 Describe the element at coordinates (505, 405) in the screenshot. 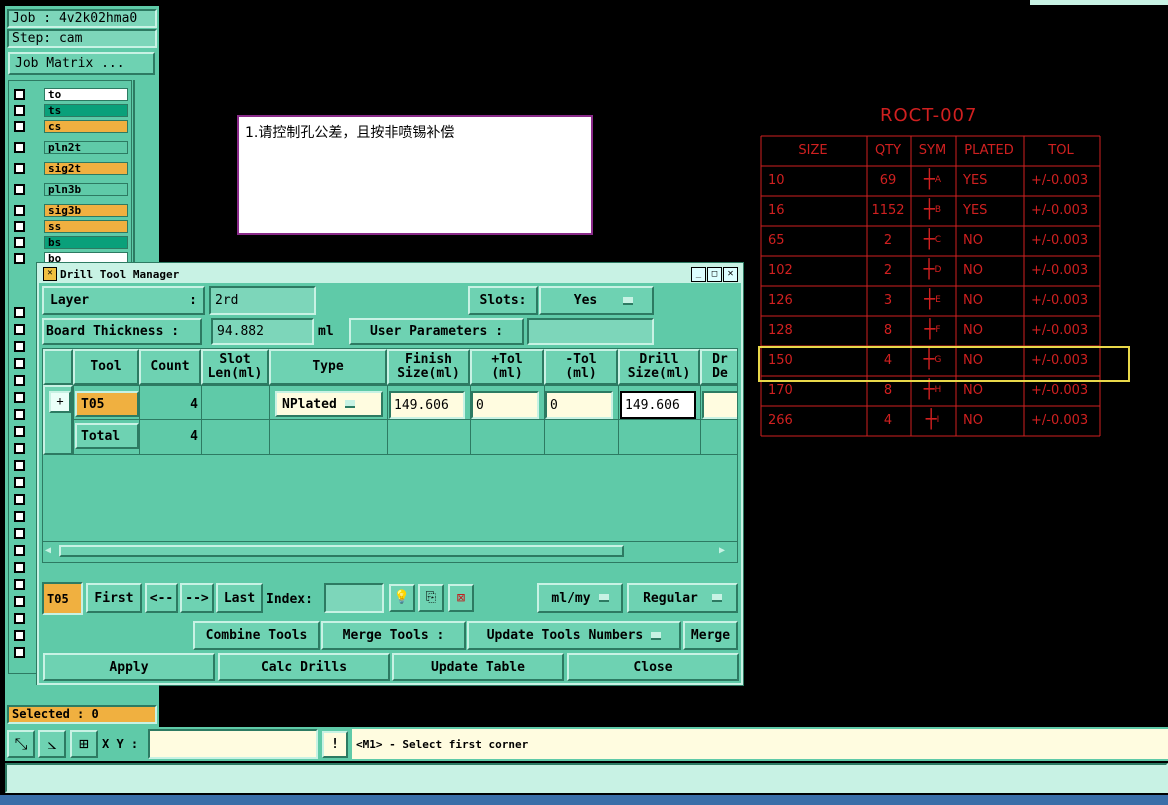

I see `plus-tol-field: 0` at that location.